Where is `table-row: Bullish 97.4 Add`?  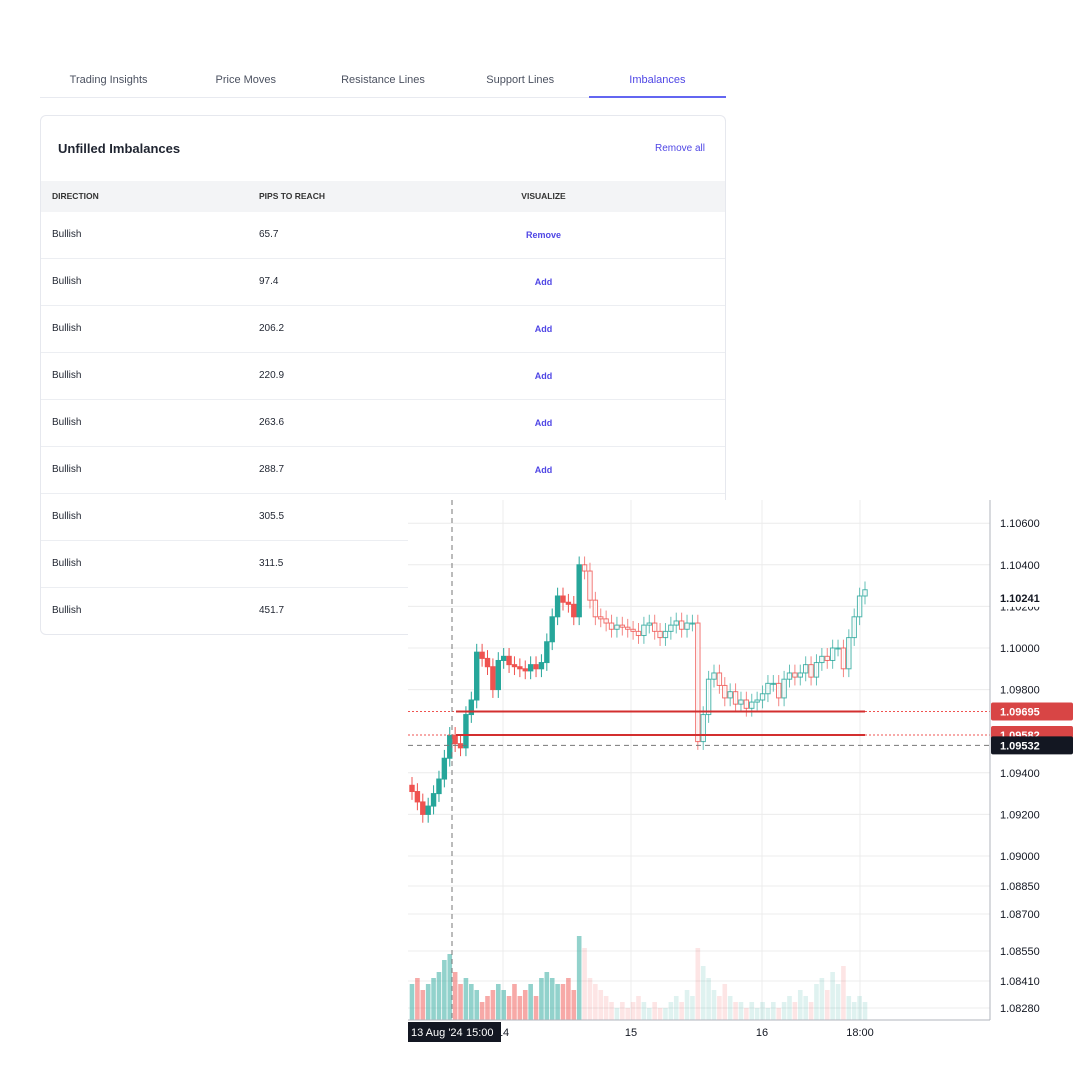 table-row: Bullish 97.4 Add is located at coordinates (383, 282).